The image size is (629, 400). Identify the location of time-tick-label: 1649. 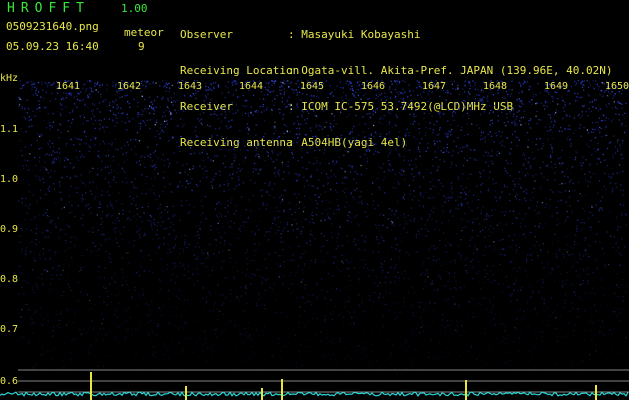
(556, 86).